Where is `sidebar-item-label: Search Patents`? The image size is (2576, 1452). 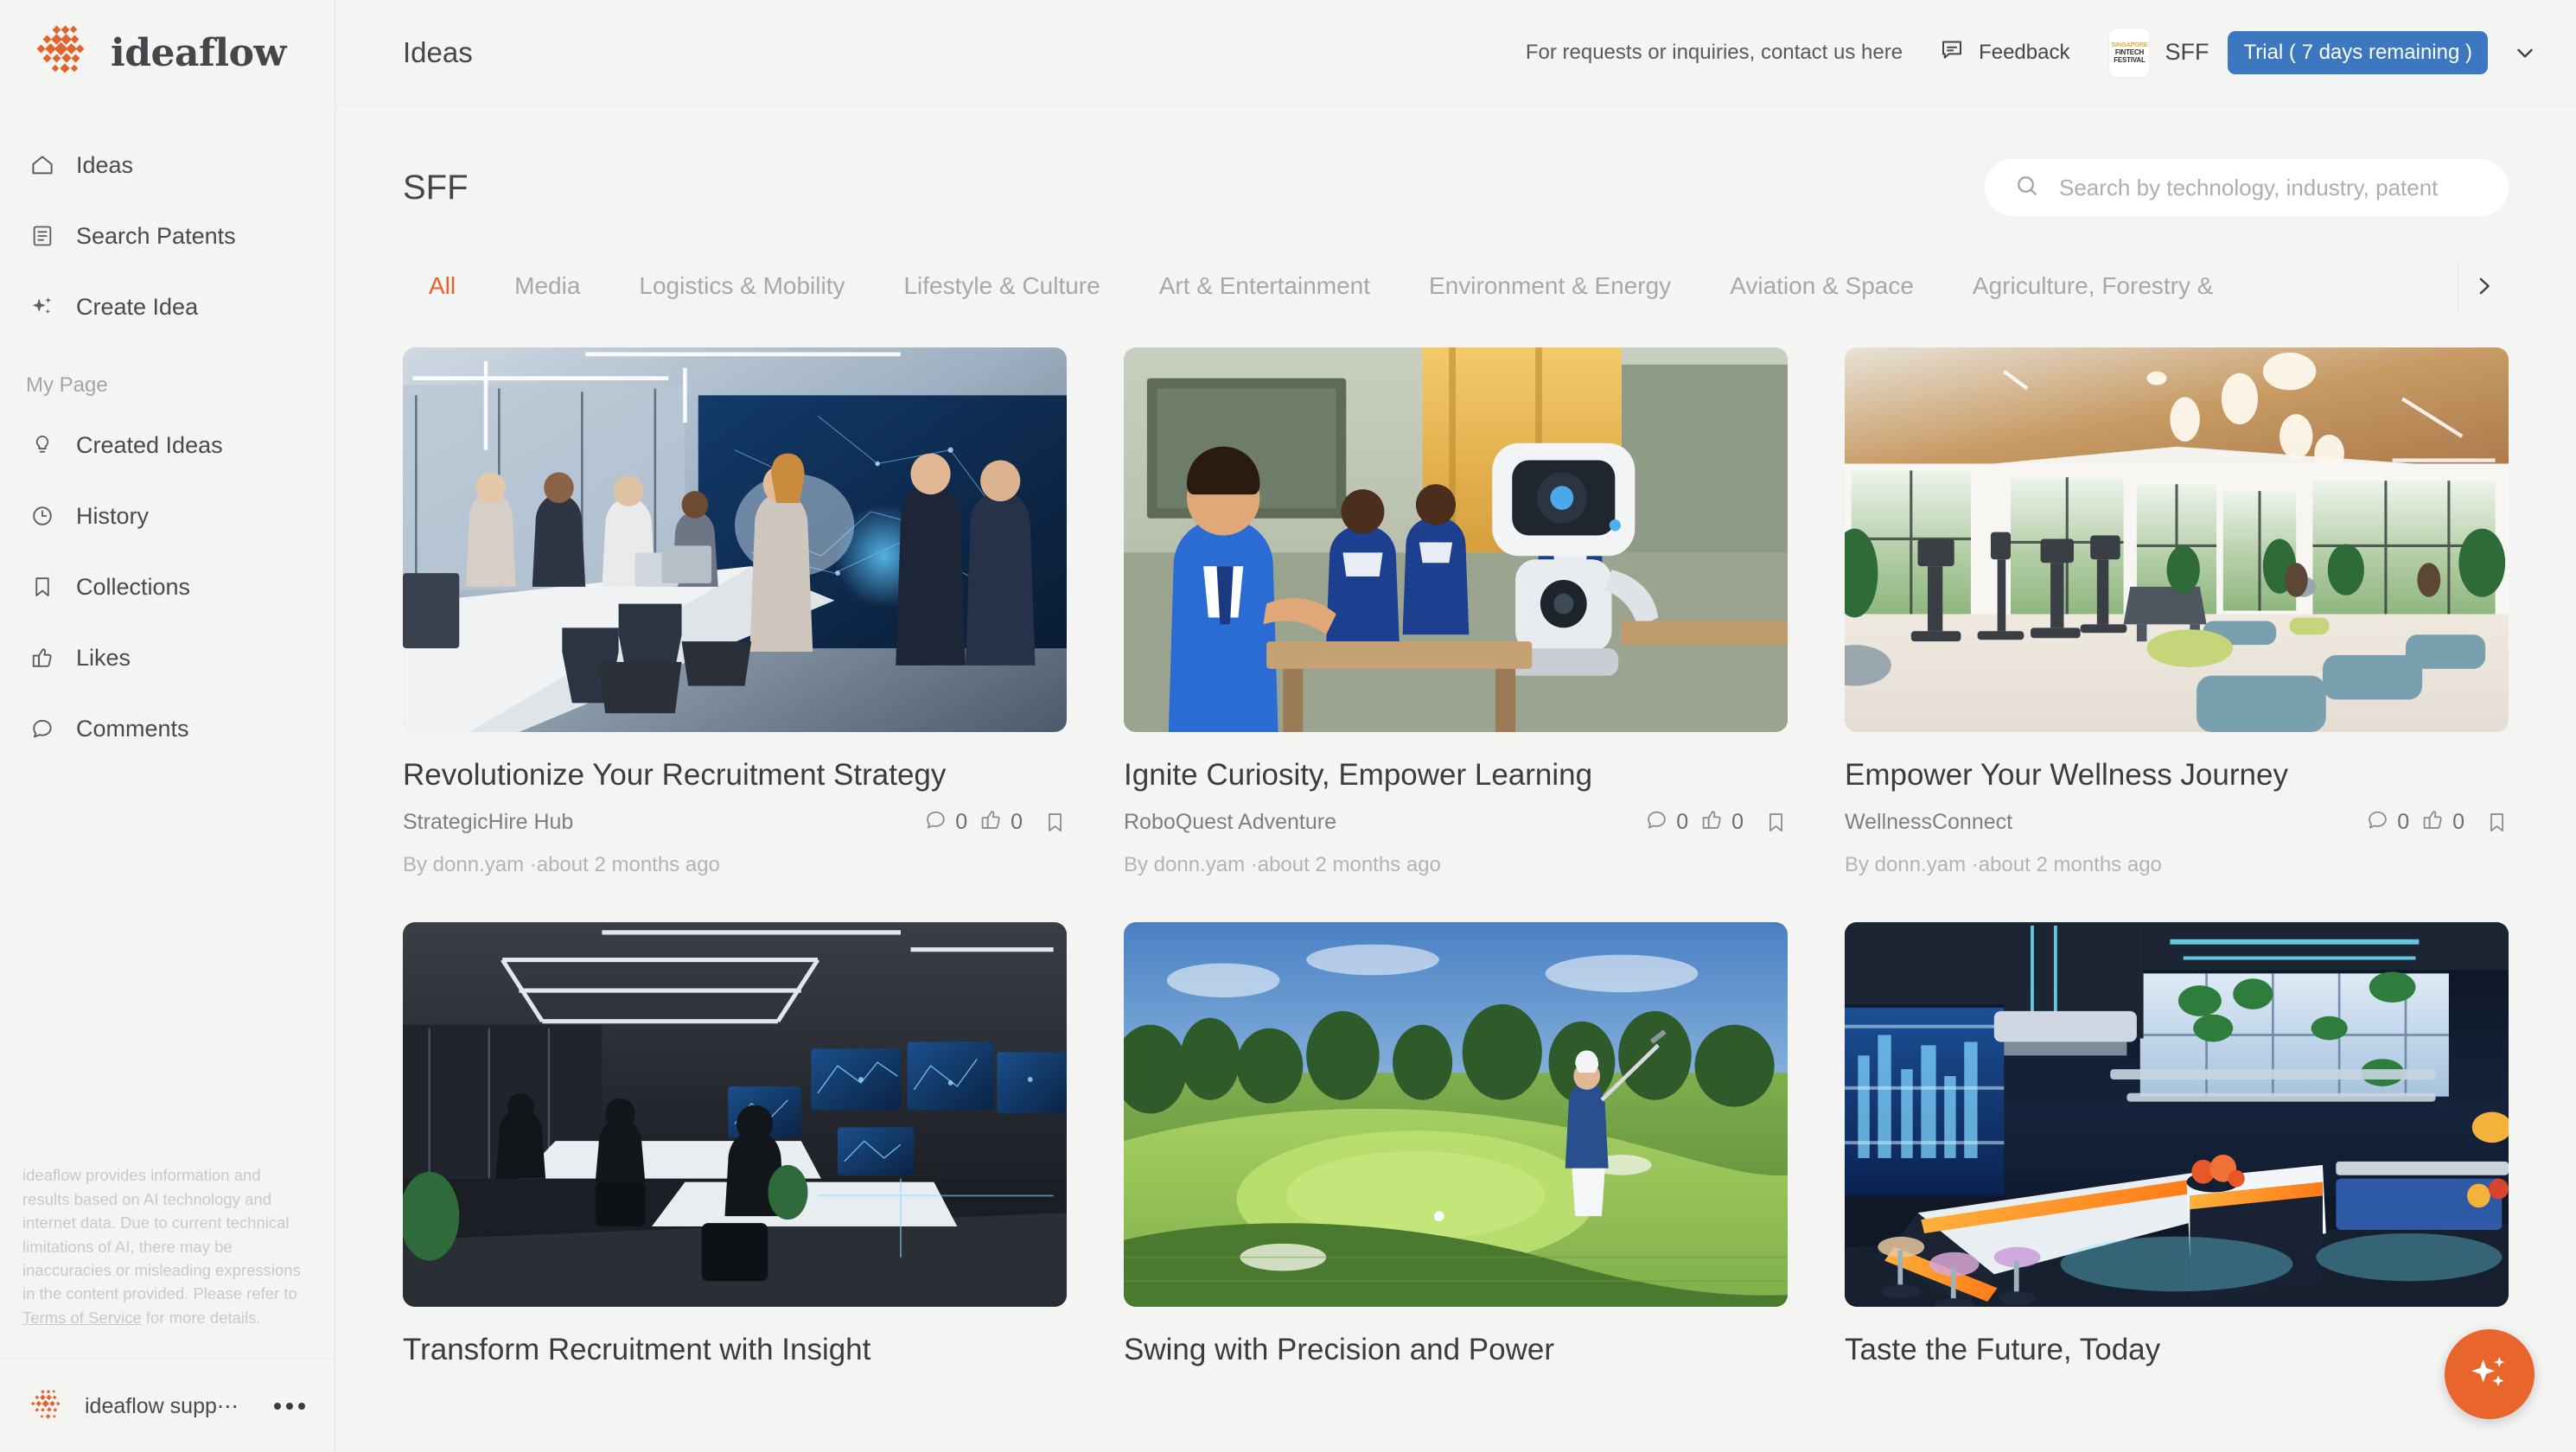
sidebar-item-label: Search Patents is located at coordinates (156, 235).